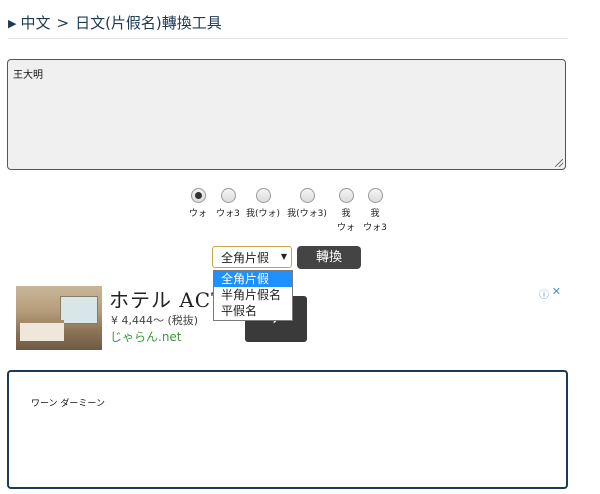 The width and height of the screenshot is (600, 494). What do you see at coordinates (42, 330) in the screenshot?
I see `room-bed` at bounding box center [42, 330].